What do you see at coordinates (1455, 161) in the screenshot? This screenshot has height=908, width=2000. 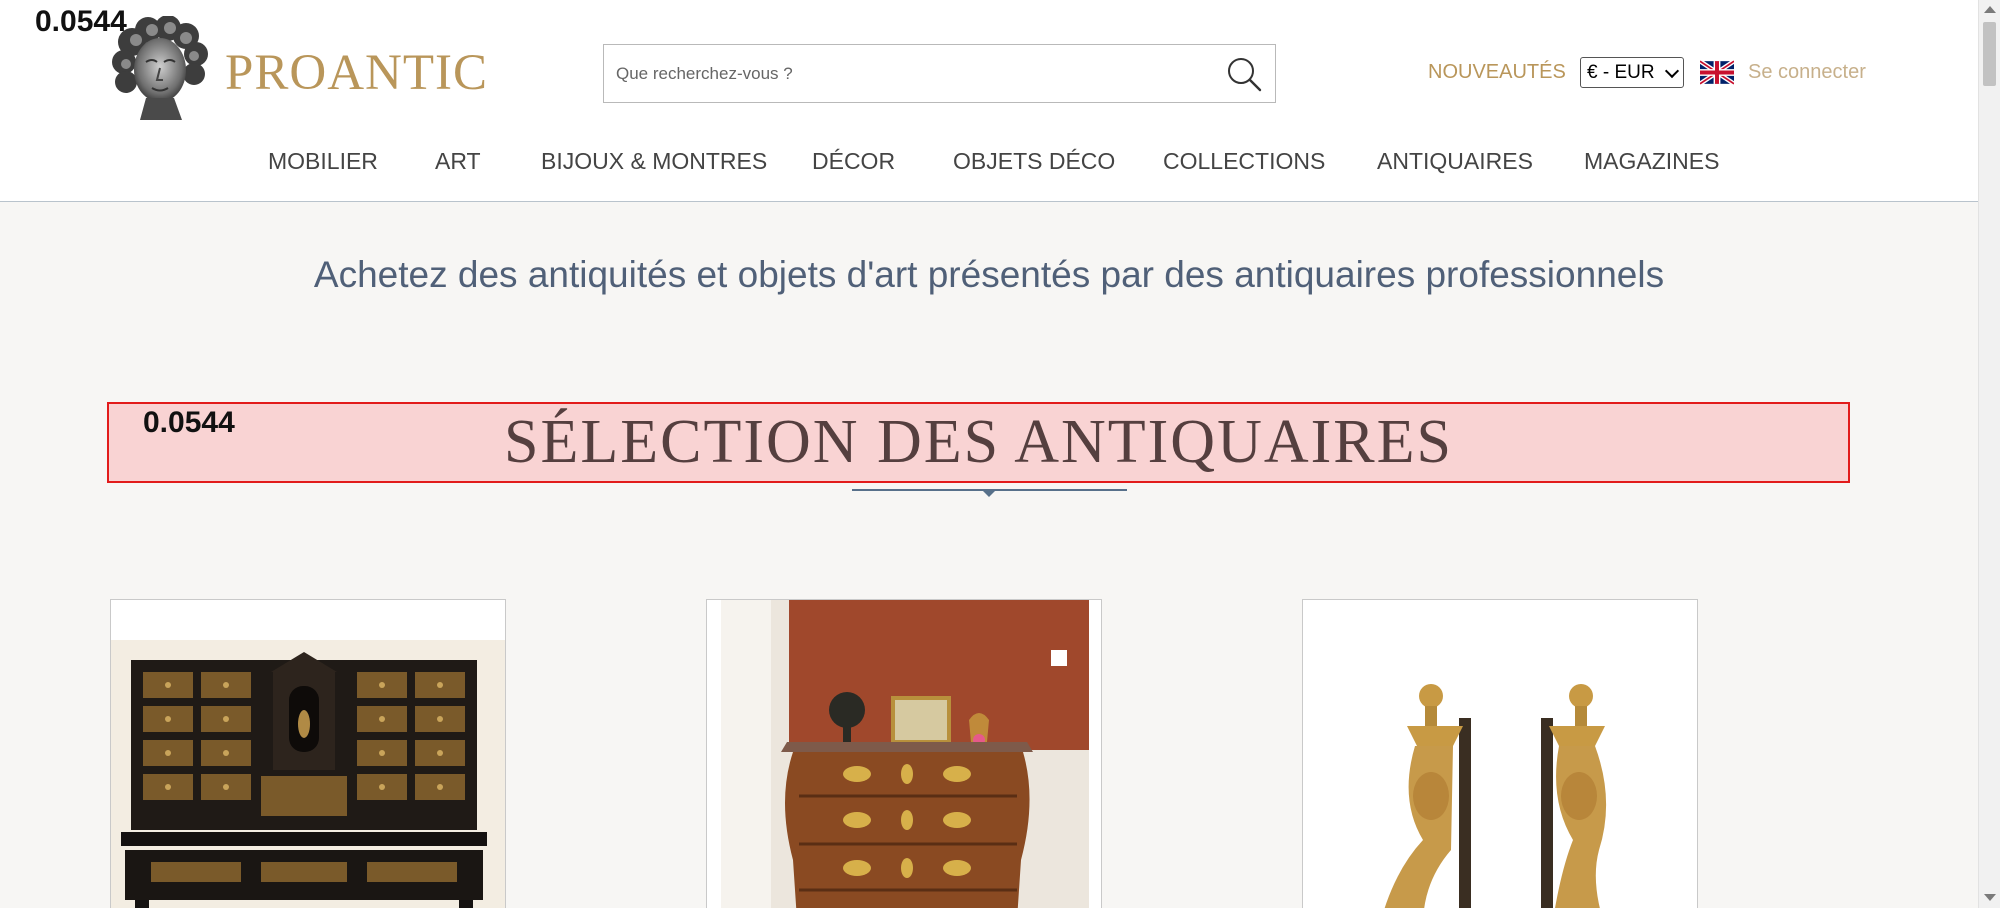 I see `nav-item-antiquaires: ANTIQUAIRES` at bounding box center [1455, 161].